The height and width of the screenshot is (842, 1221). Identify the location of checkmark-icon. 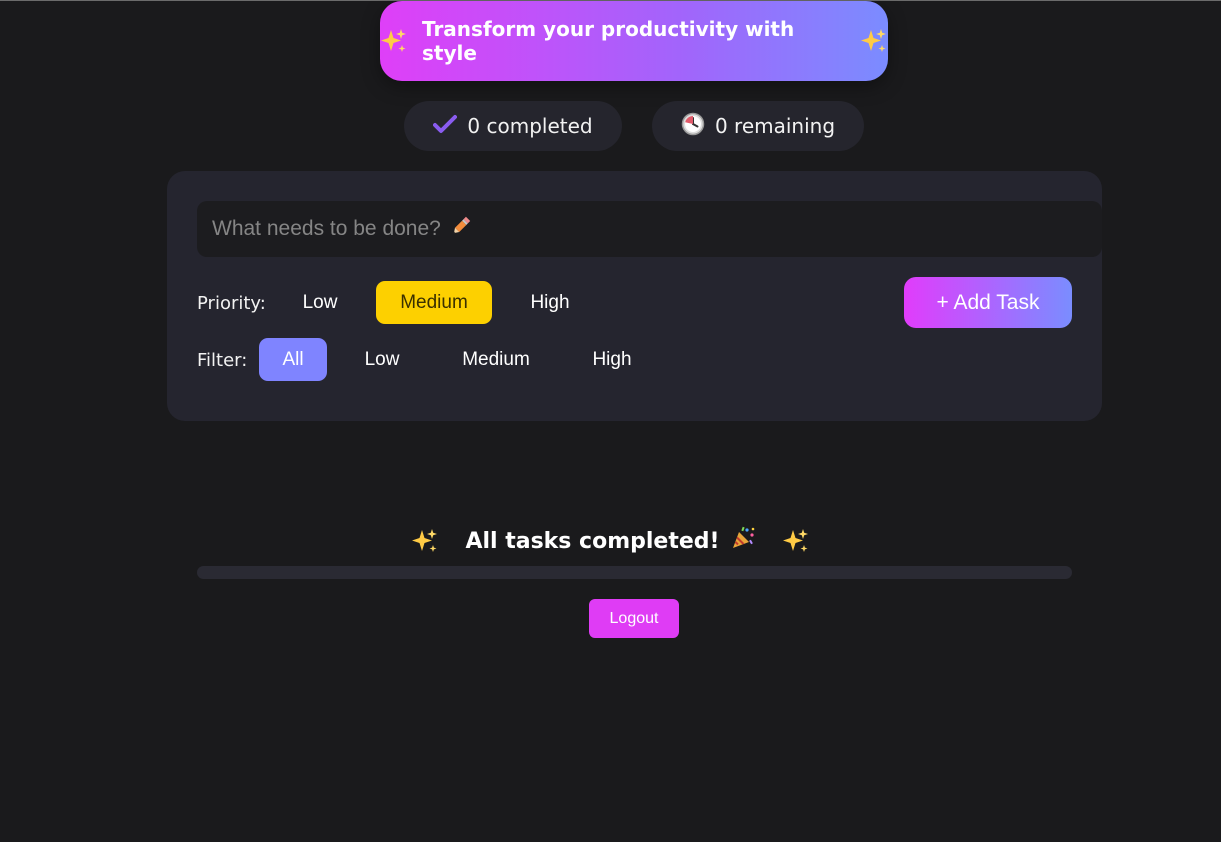
(445, 126).